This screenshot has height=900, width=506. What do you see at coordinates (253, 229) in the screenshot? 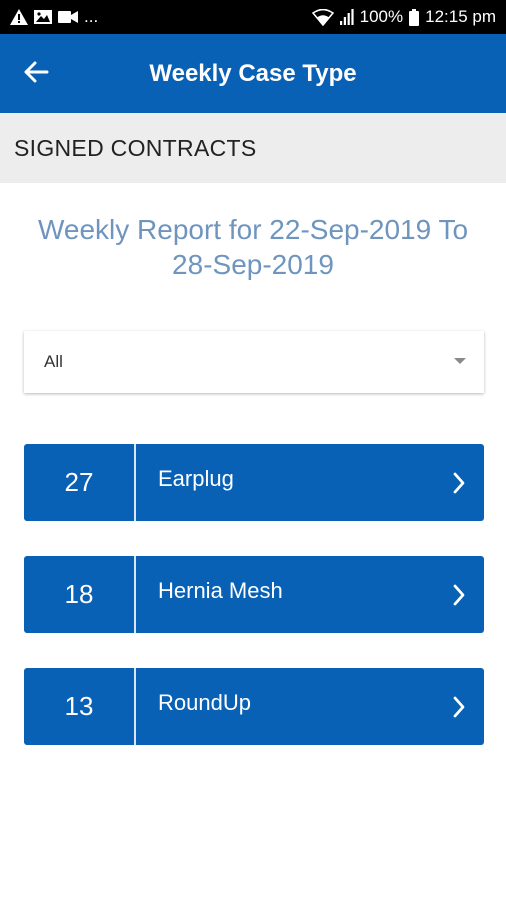
I see `report-title-line1: Weekly Report for 22-Sep-2019 To` at bounding box center [253, 229].